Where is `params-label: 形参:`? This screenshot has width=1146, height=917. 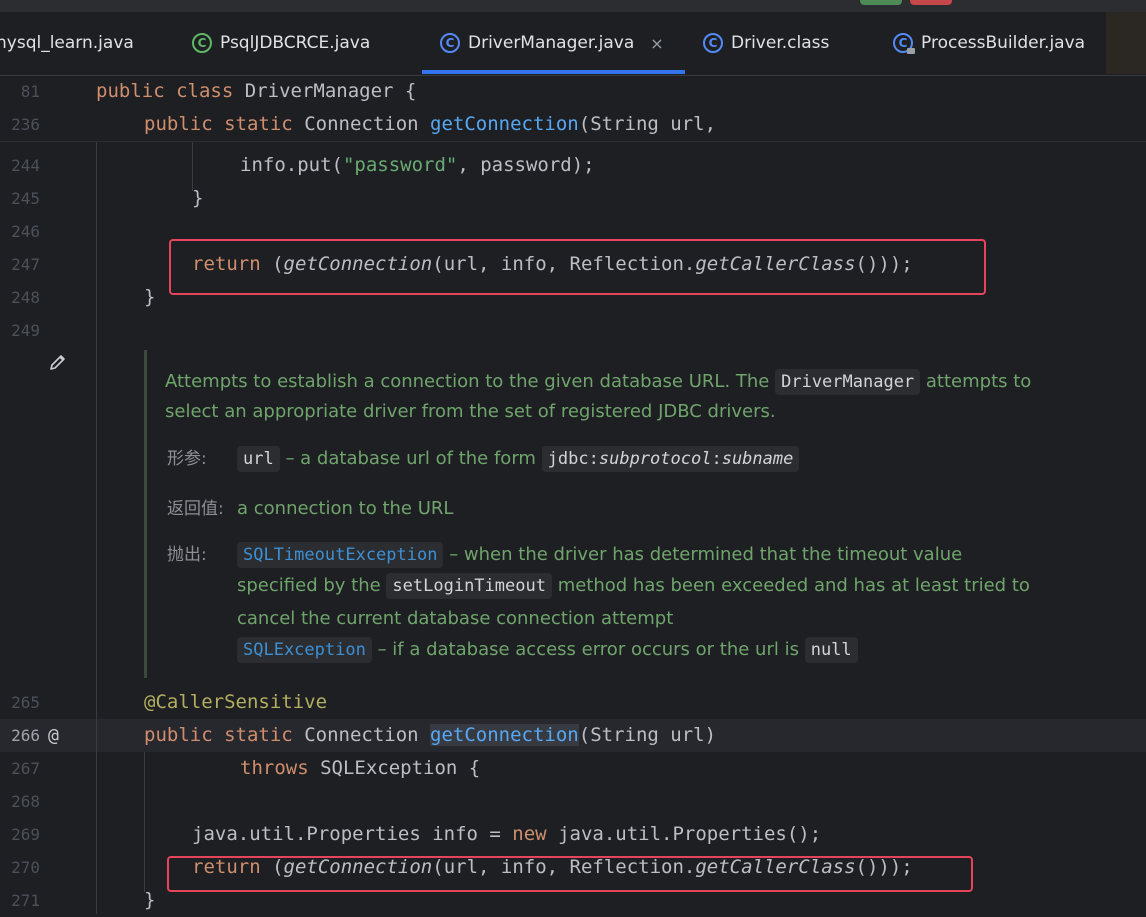 params-label: 形参: is located at coordinates (187, 459).